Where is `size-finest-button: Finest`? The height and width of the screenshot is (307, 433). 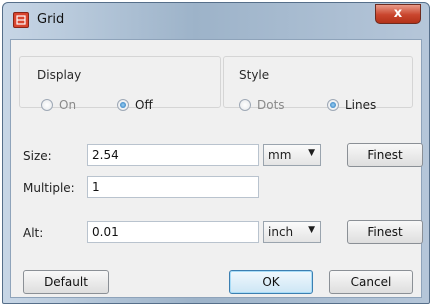
size-finest-button: Finest is located at coordinates (385, 155).